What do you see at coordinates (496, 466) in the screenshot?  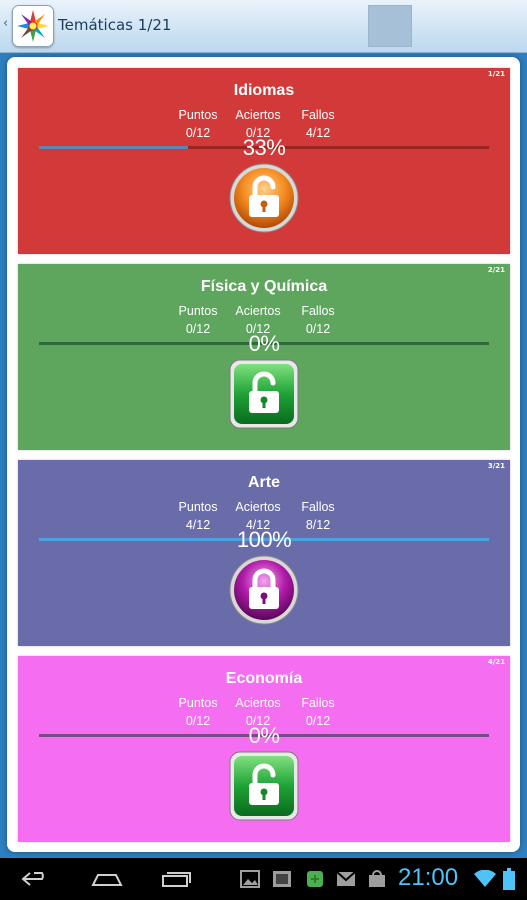 I see `card-index: 3/21` at bounding box center [496, 466].